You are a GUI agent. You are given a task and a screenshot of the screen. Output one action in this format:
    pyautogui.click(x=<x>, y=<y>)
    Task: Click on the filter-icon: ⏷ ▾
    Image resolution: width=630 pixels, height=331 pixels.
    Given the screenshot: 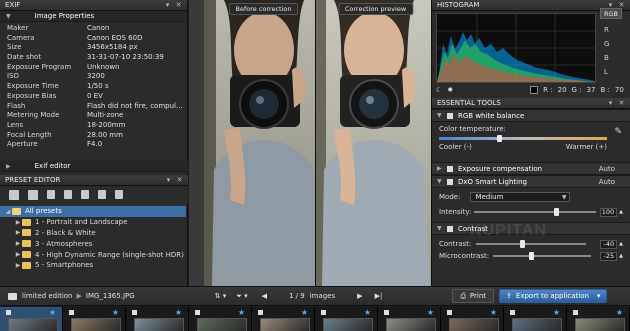 What is the action you would take?
    pyautogui.click(x=241, y=296)
    